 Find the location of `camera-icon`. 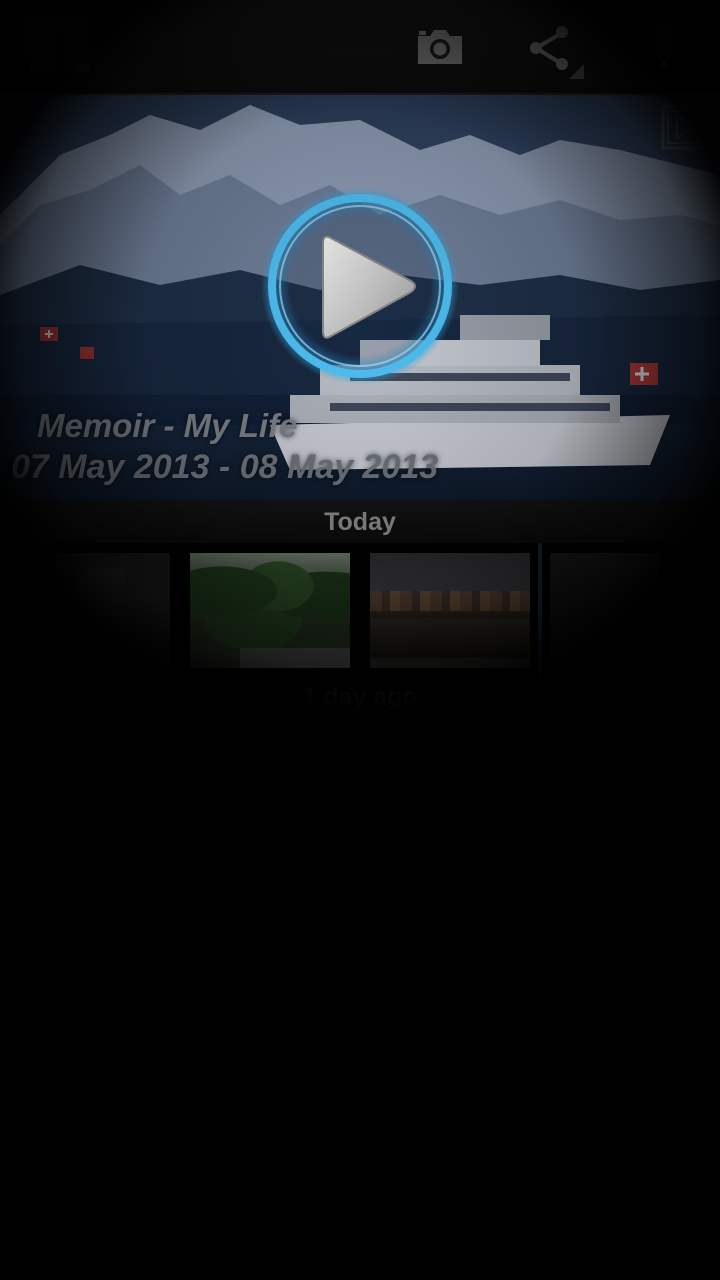

camera-icon is located at coordinates (440, 47).